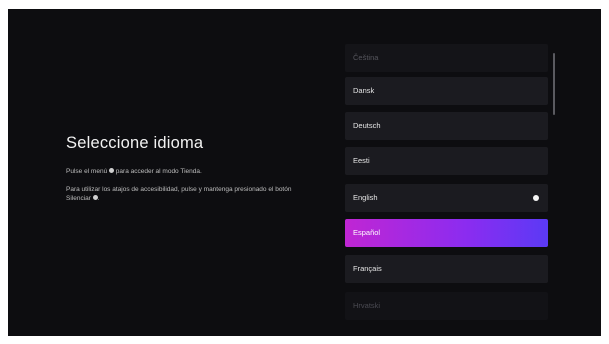 The image size is (609, 344). I want to click on store-mode-hint-text-after: para acceder al modo Tienda., so click(158, 171).